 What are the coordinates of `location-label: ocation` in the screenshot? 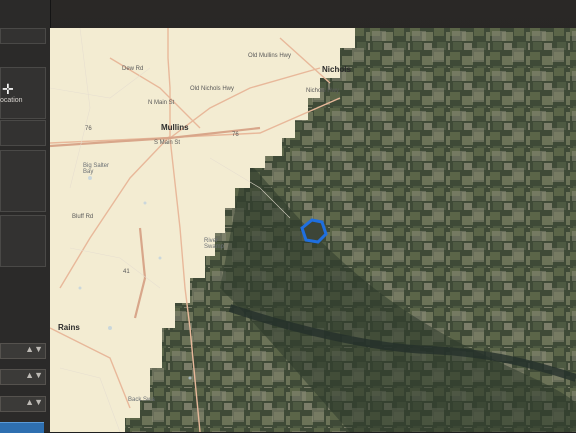 It's located at (11, 100).